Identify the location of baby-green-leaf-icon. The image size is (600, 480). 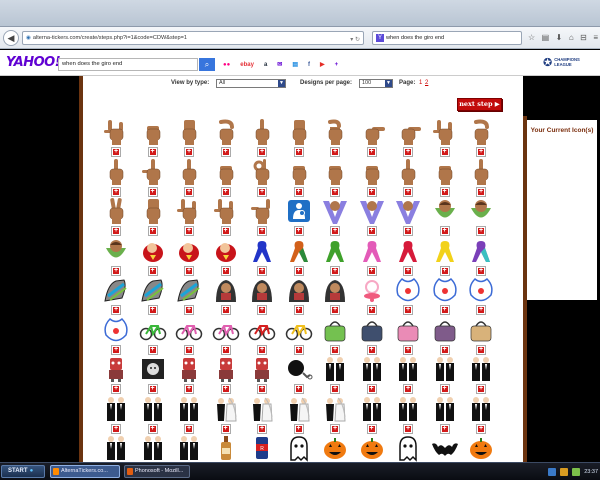
(445, 211).